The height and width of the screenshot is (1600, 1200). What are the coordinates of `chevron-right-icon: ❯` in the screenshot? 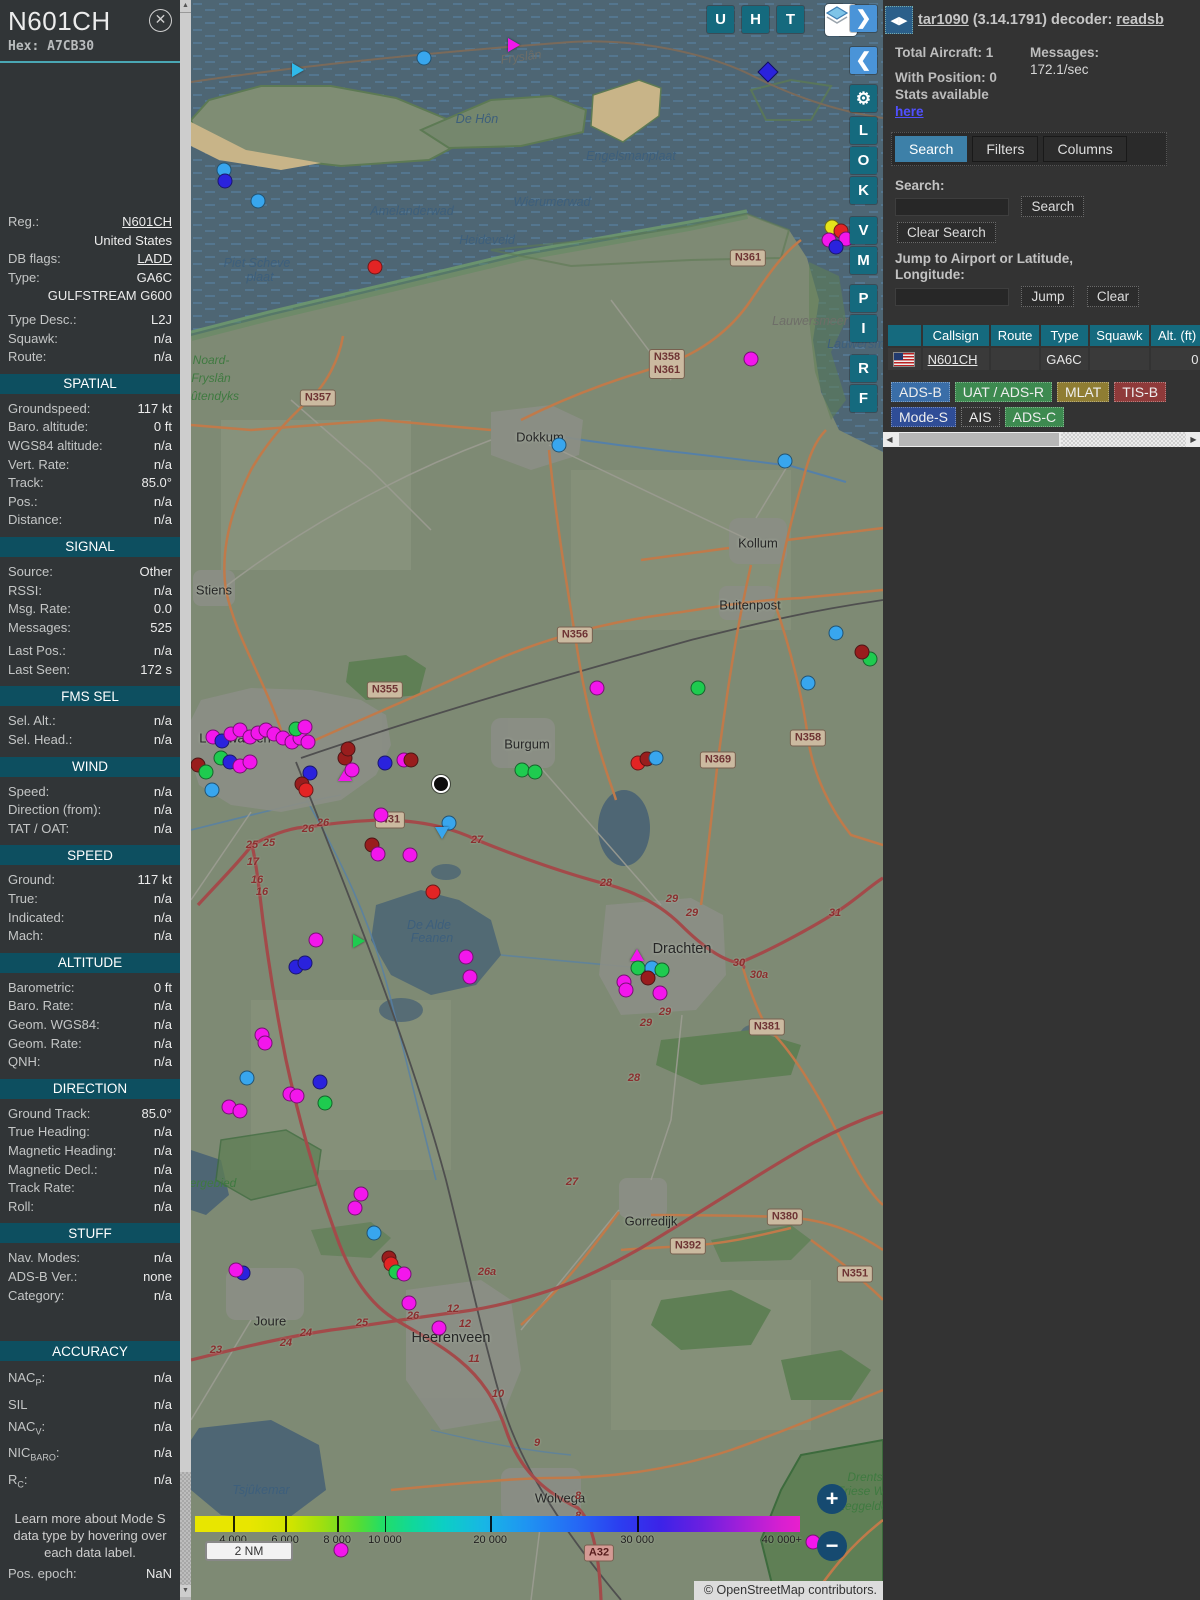 It's located at (863, 18).